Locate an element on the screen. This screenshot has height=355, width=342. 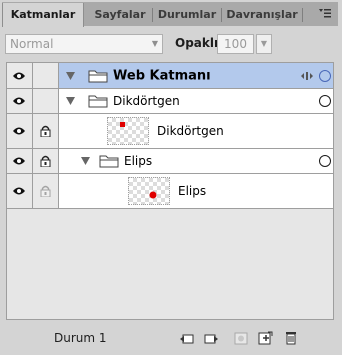
rectangle-shape-icon is located at coordinates (122, 124).